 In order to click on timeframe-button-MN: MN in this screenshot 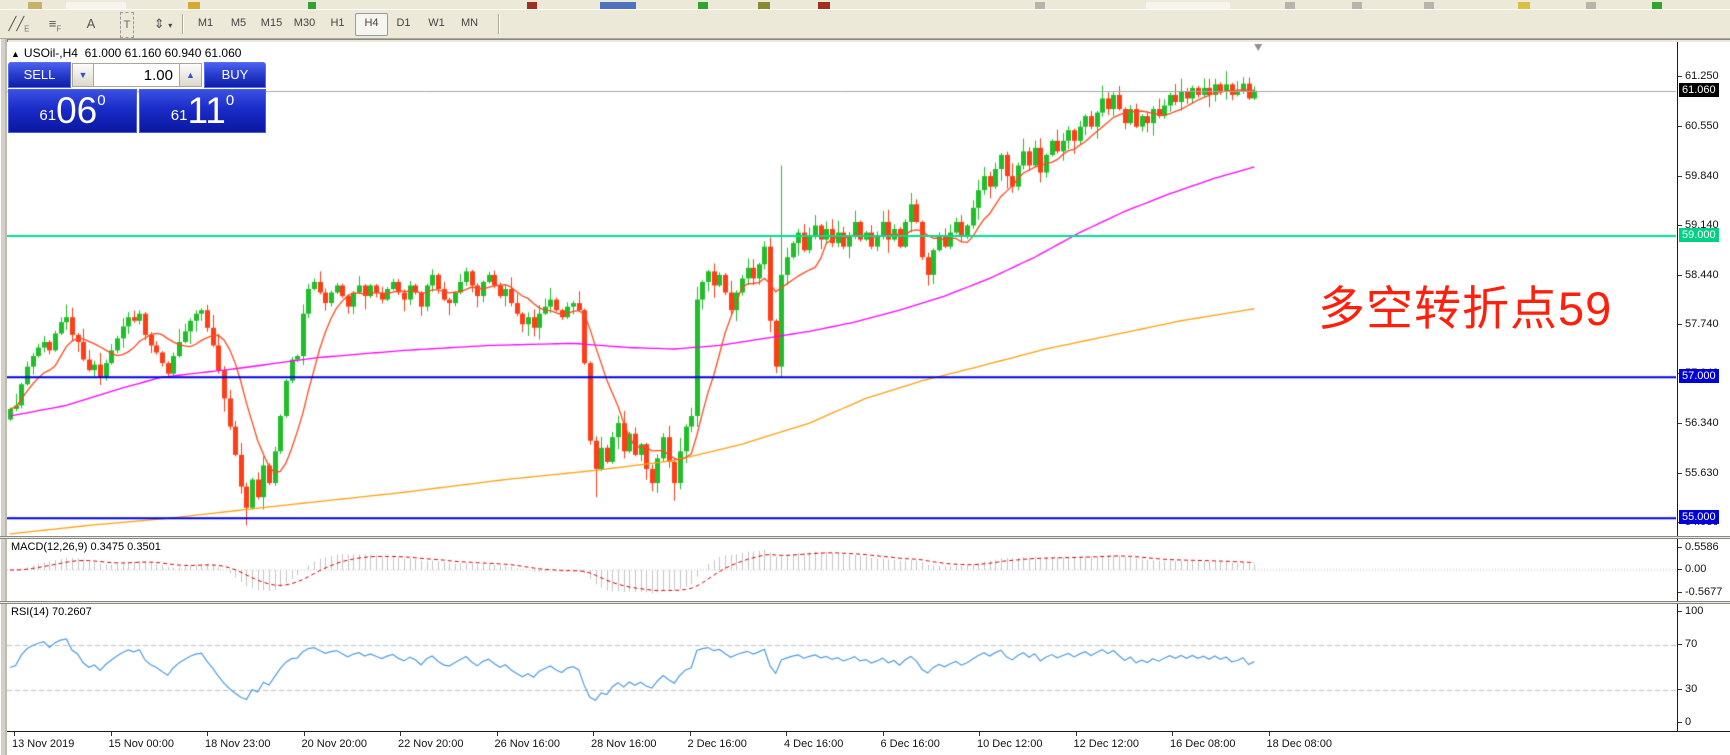, I will do `click(469, 23)`.